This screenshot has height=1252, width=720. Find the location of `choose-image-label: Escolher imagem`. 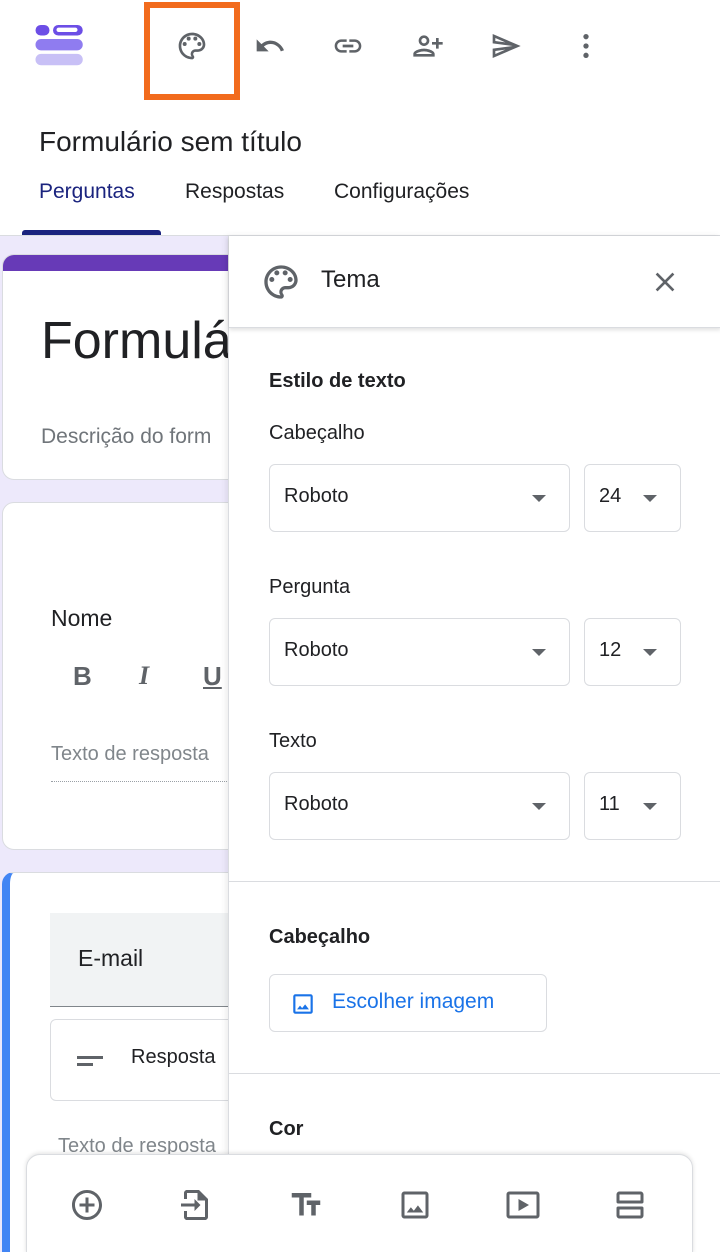

choose-image-label: Escolher imagem is located at coordinates (413, 1001).